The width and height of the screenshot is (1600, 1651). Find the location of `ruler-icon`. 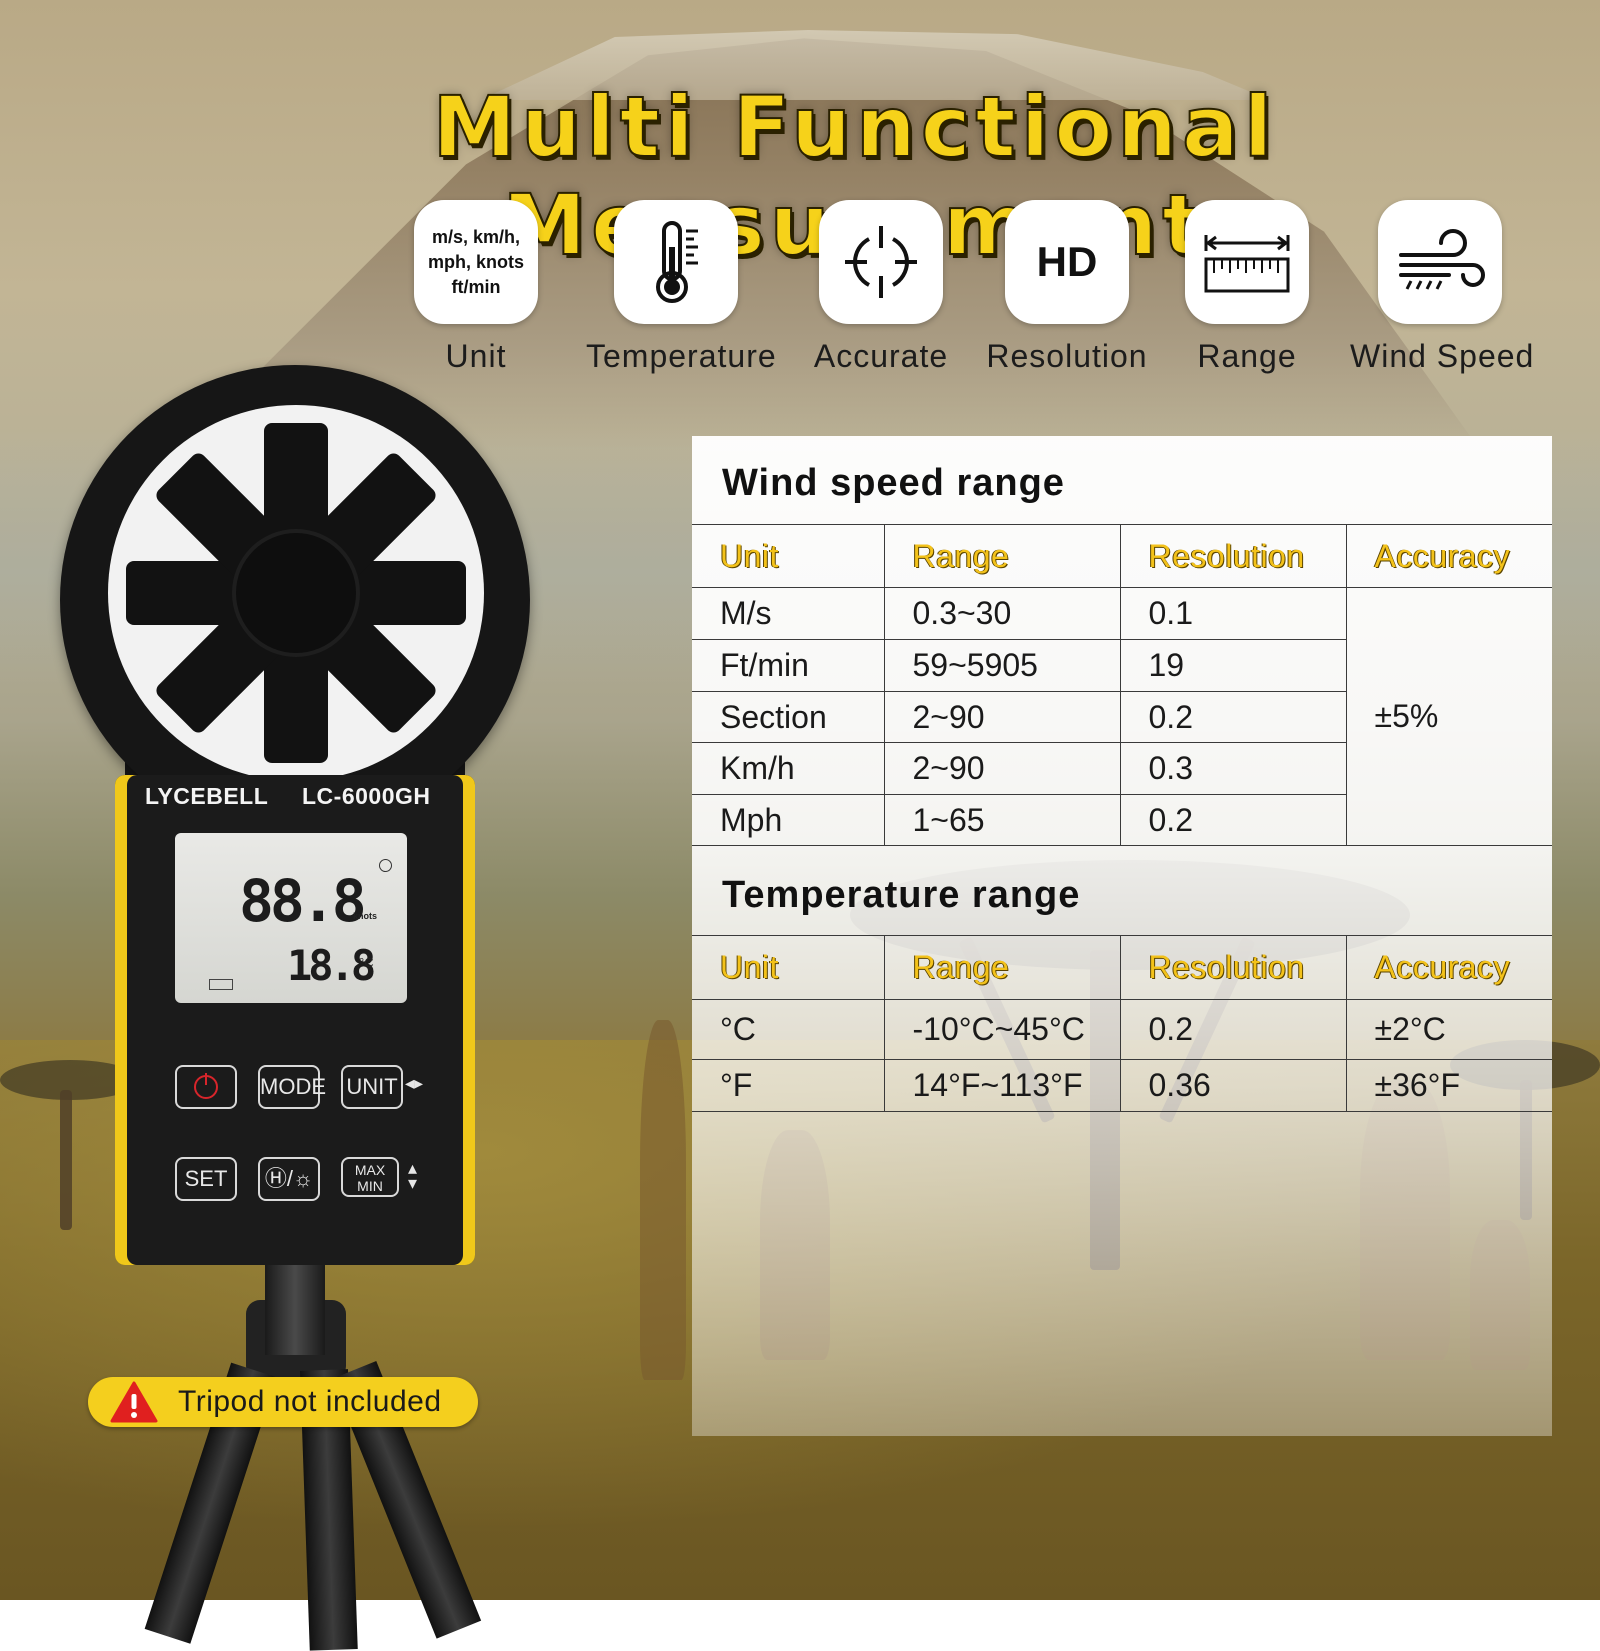

ruler-icon is located at coordinates (1247, 262).